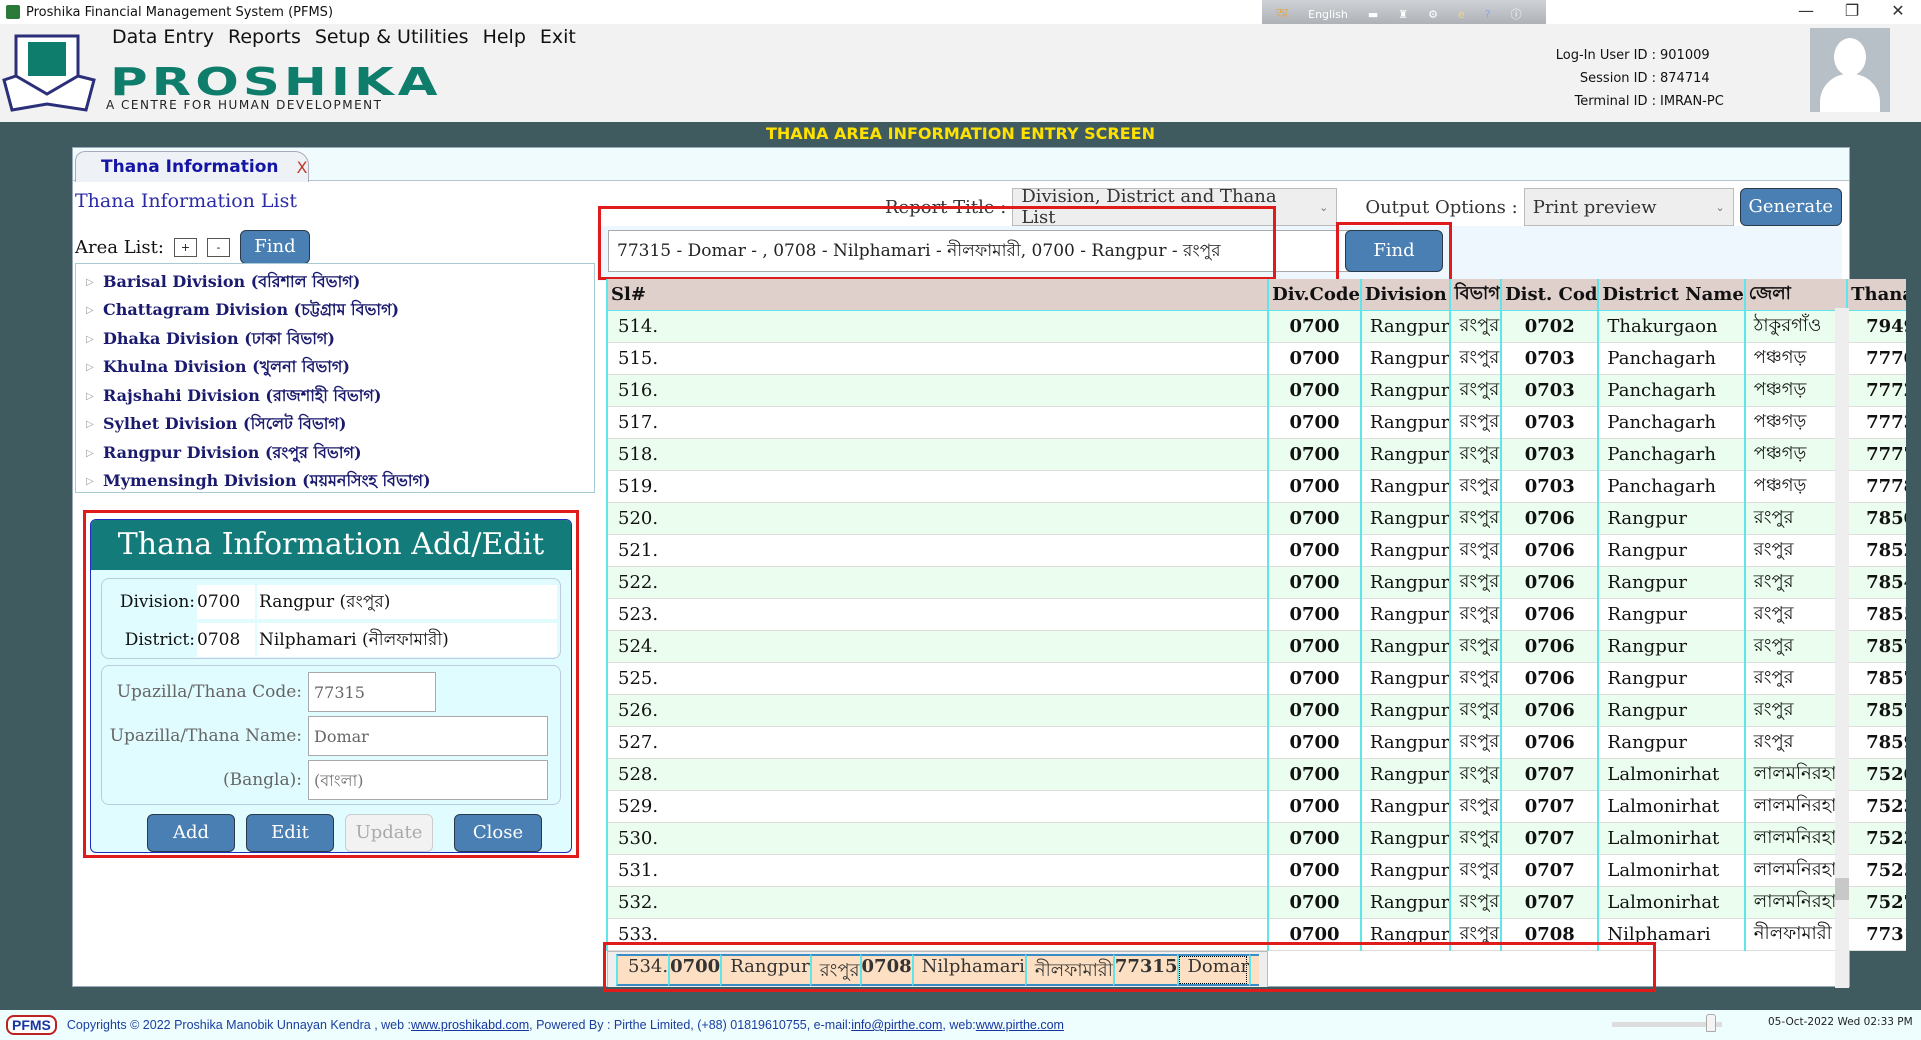 The height and width of the screenshot is (1040, 1921). What do you see at coordinates (1876, 774) in the screenshot?
I see `table-cell: 75202` at bounding box center [1876, 774].